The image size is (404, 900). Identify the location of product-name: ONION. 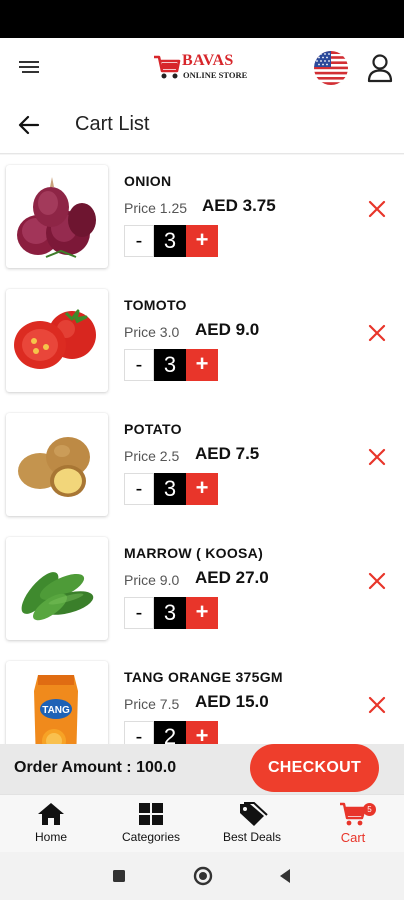
(148, 181).